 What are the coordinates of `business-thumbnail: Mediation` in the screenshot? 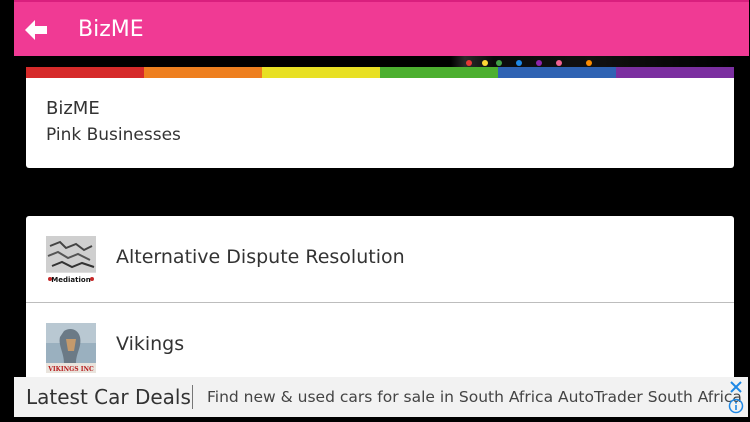 It's located at (71, 261).